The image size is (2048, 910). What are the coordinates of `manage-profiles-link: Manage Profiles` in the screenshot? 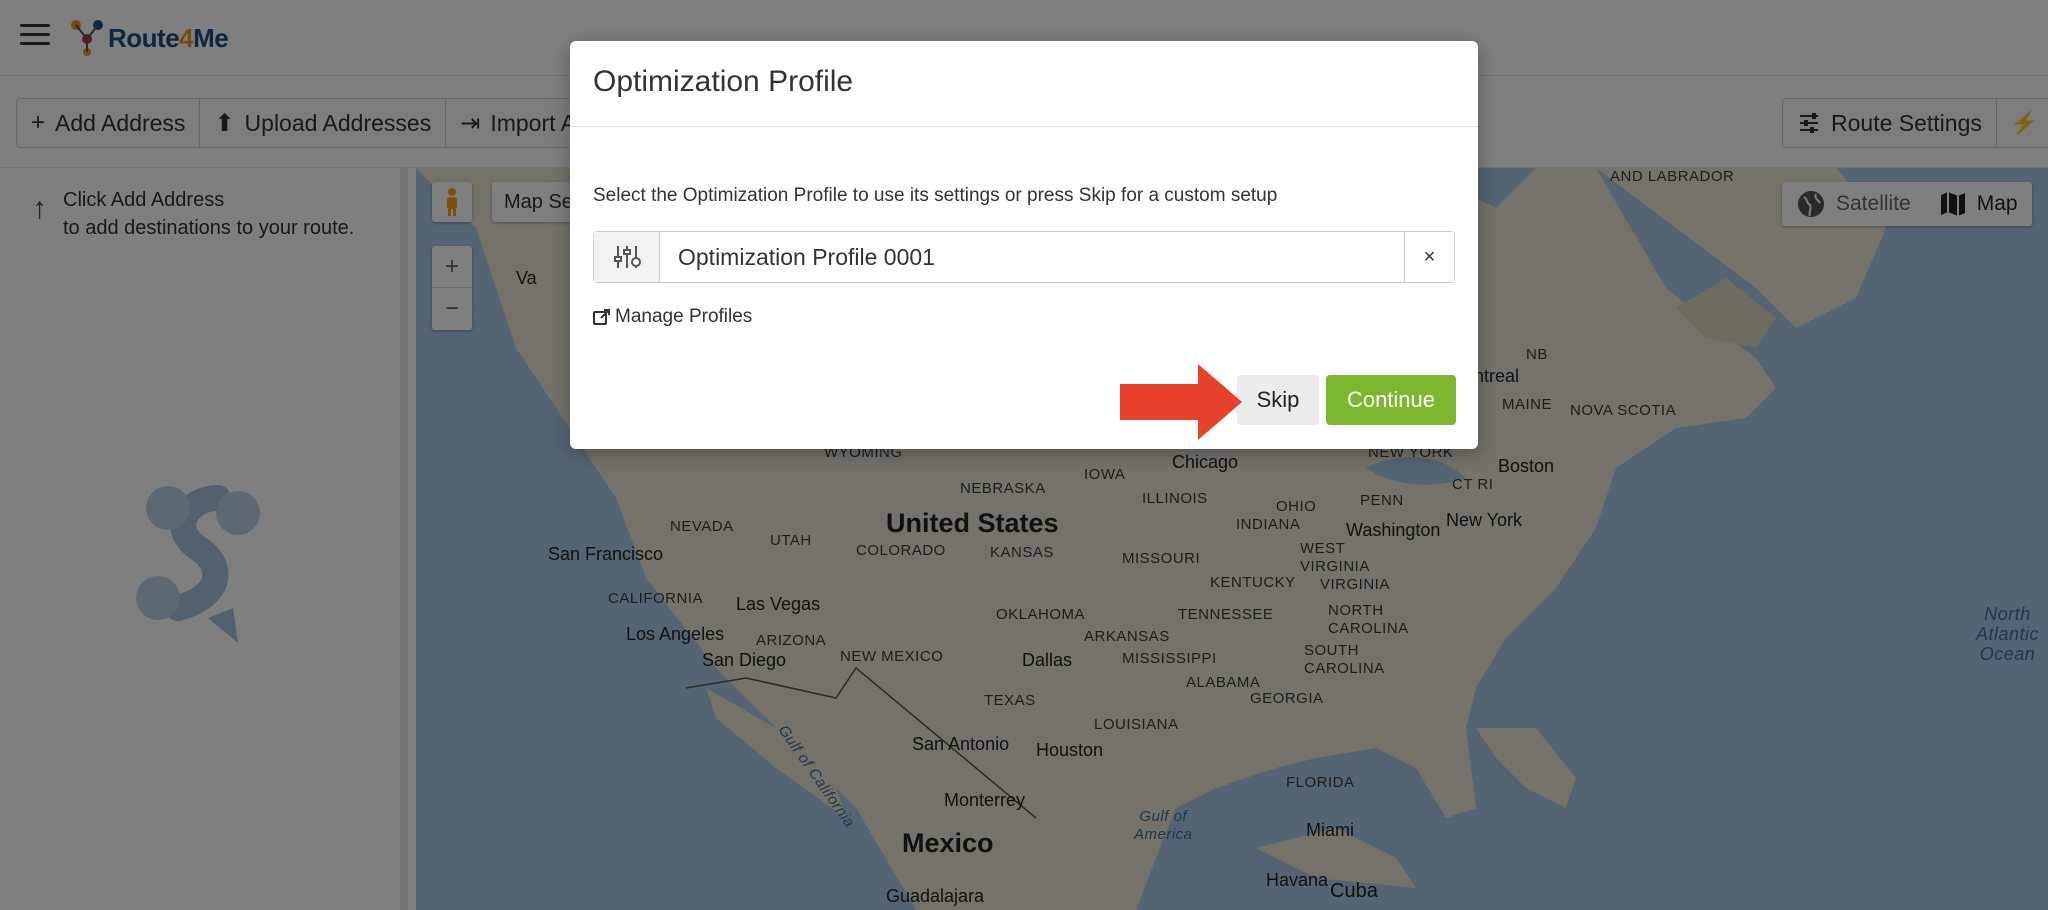 It's located at (672, 317).